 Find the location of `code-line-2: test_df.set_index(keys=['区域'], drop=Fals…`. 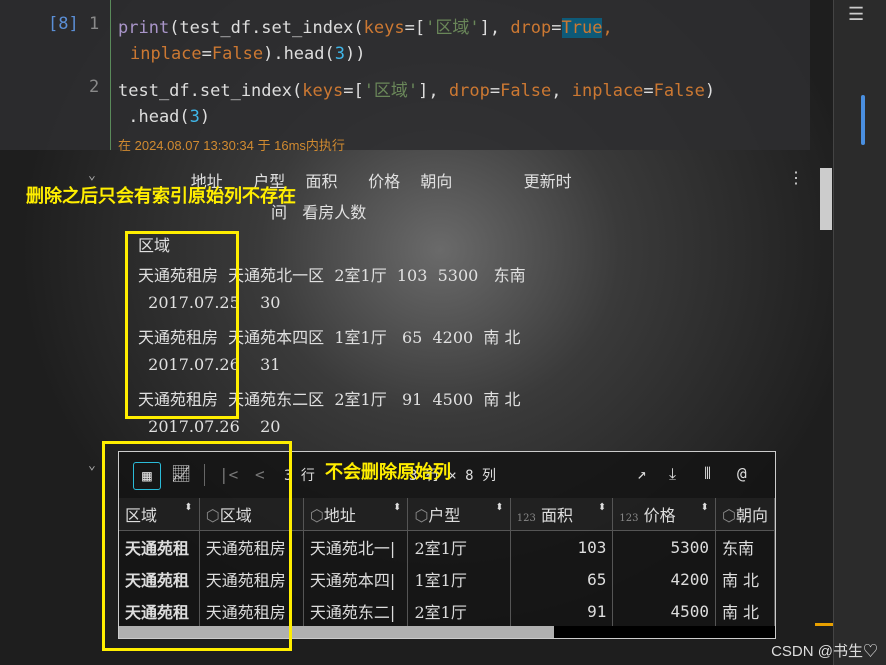

code-line-2: test_df.set_index(keys=['区域'], drop=Fals… is located at coordinates (416, 88).